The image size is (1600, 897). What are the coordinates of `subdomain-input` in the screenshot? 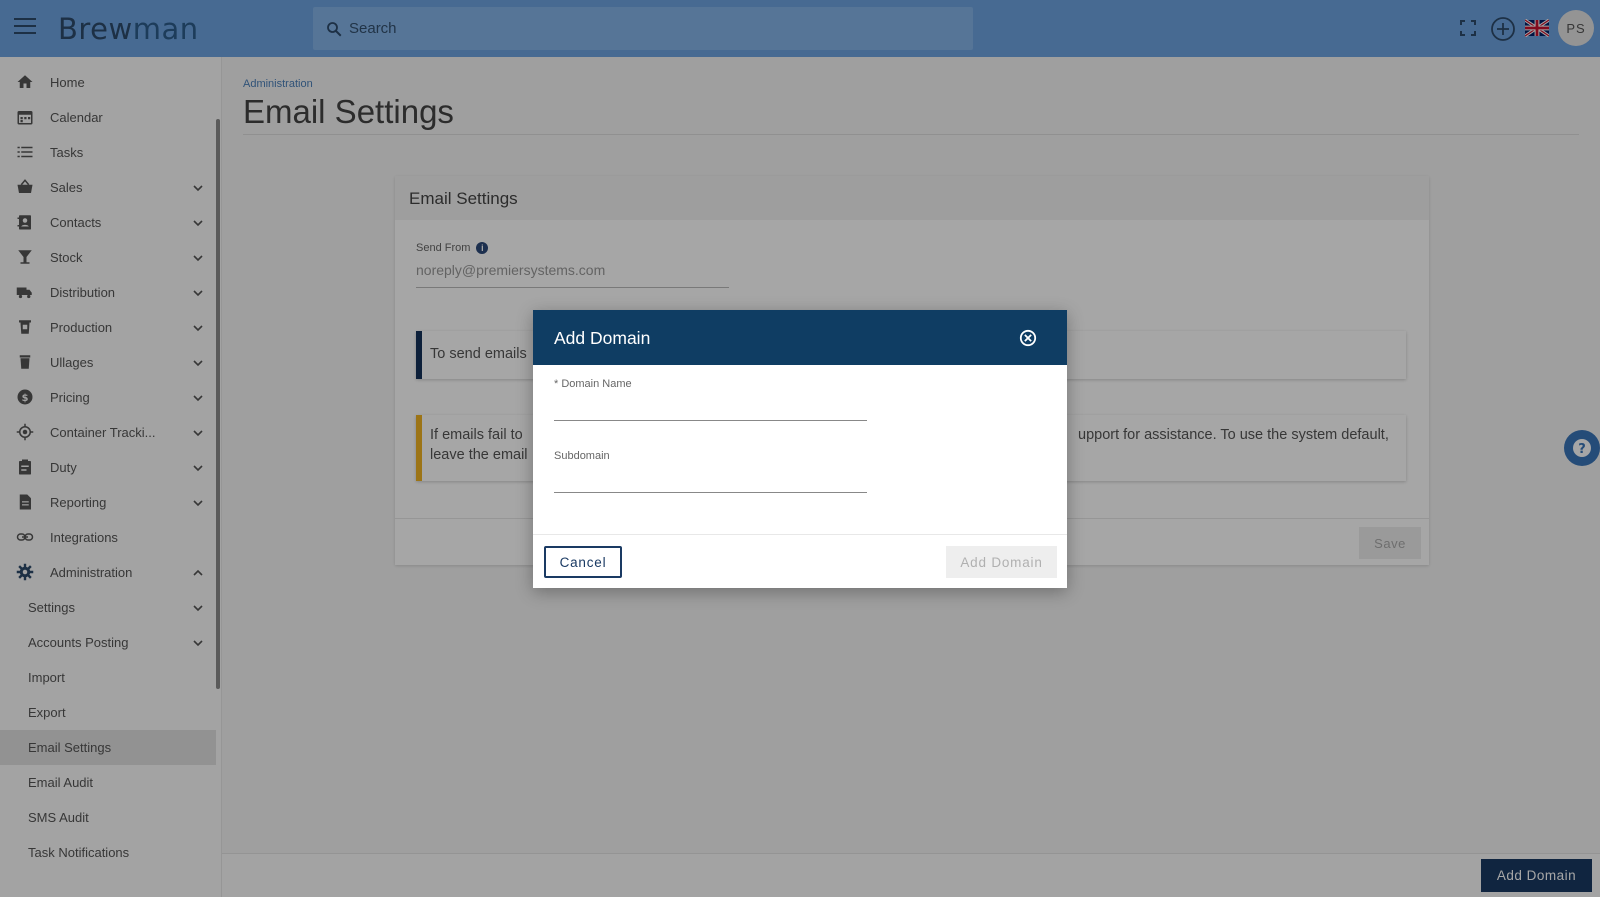 It's located at (710, 480).